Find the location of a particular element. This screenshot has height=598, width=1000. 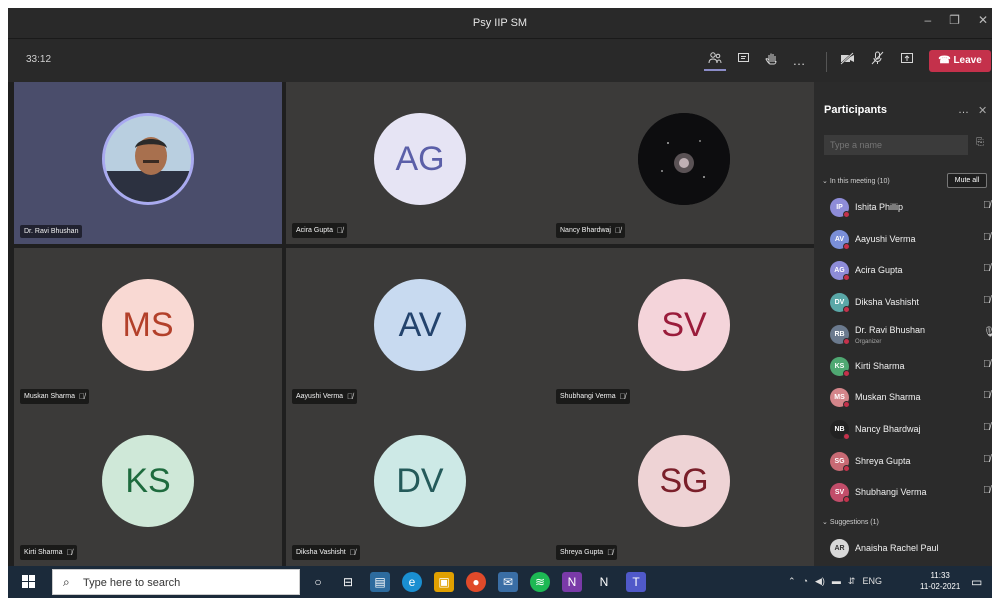

people-icon is located at coordinates (715, 58).